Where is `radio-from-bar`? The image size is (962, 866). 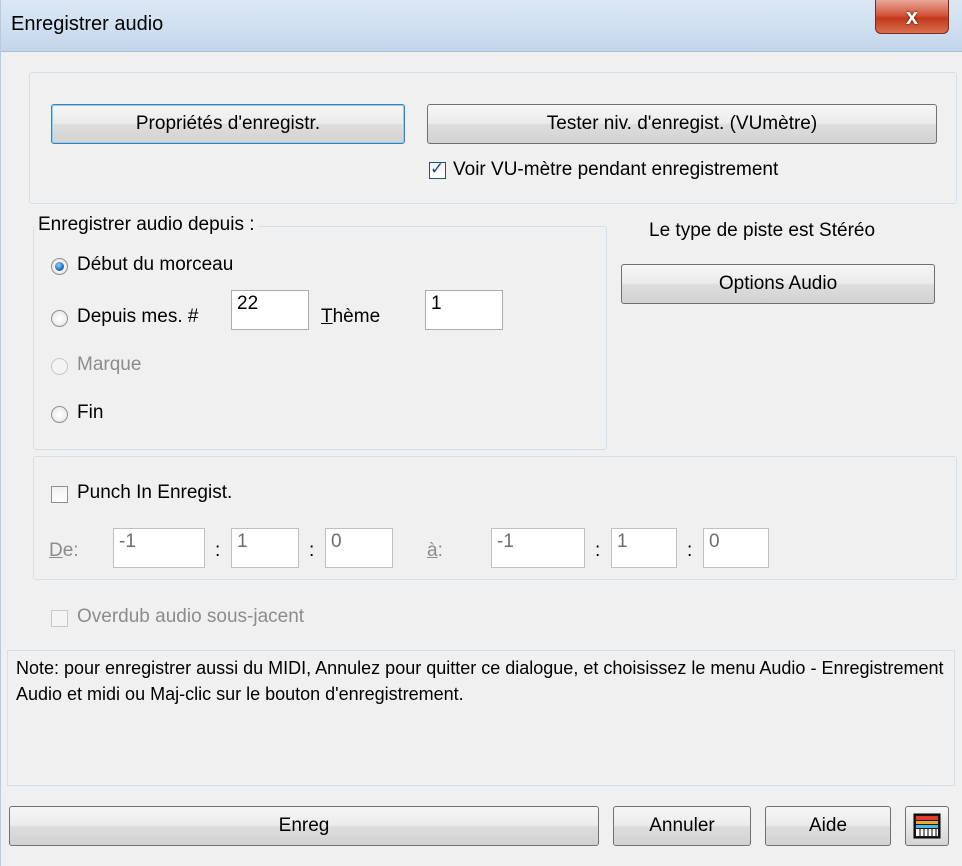 radio-from-bar is located at coordinates (59, 318).